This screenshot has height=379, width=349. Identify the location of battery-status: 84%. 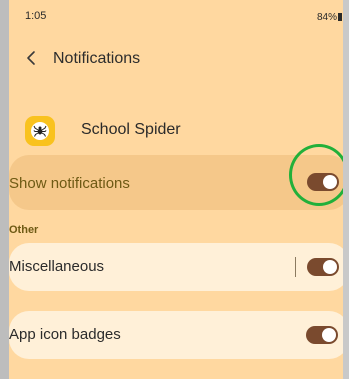
(329, 17).